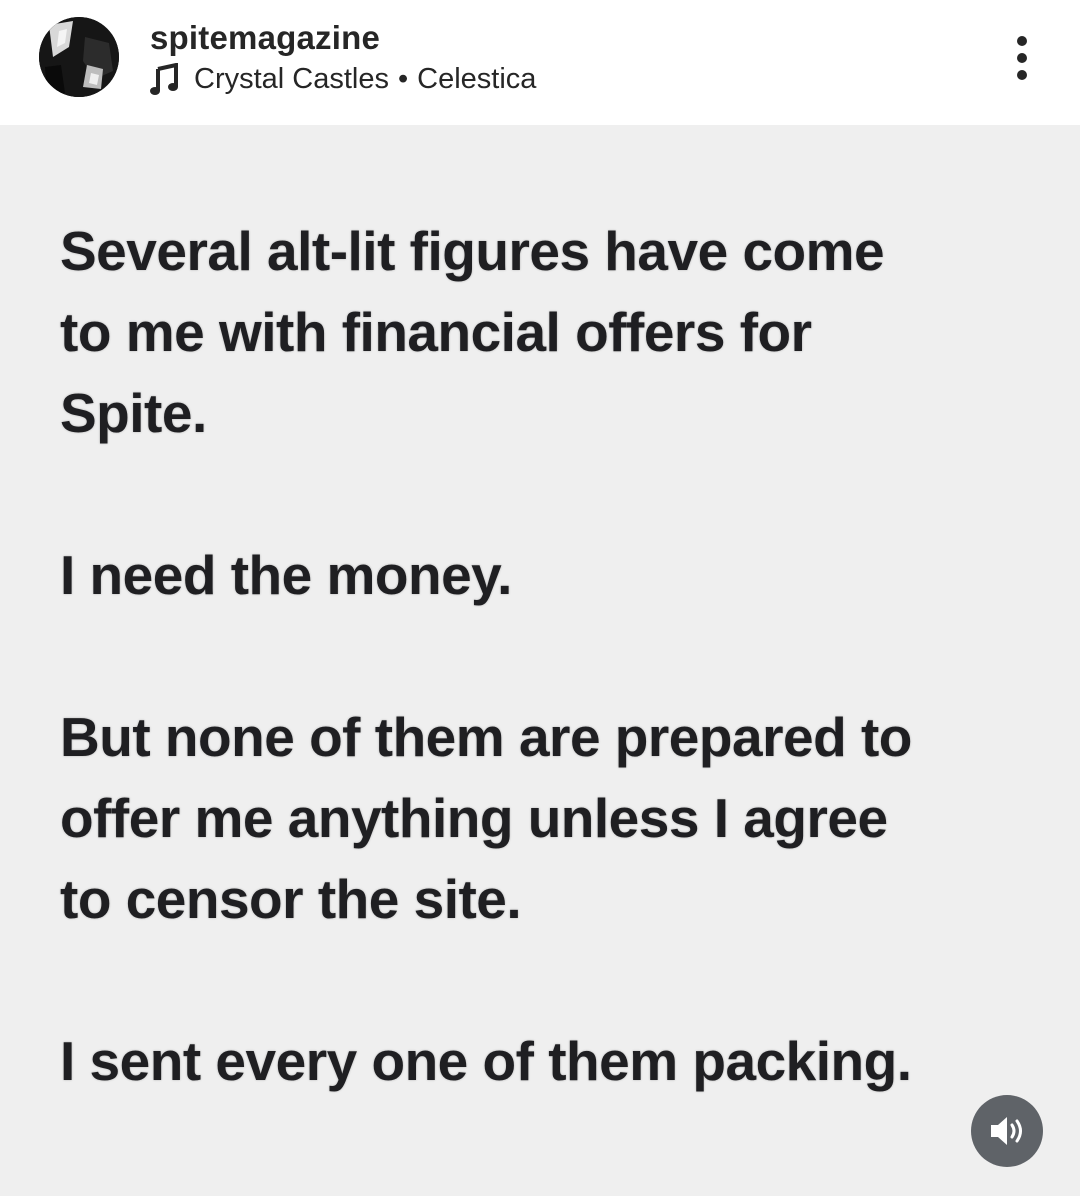  I want to click on username: spitemagazine, so click(265, 38).